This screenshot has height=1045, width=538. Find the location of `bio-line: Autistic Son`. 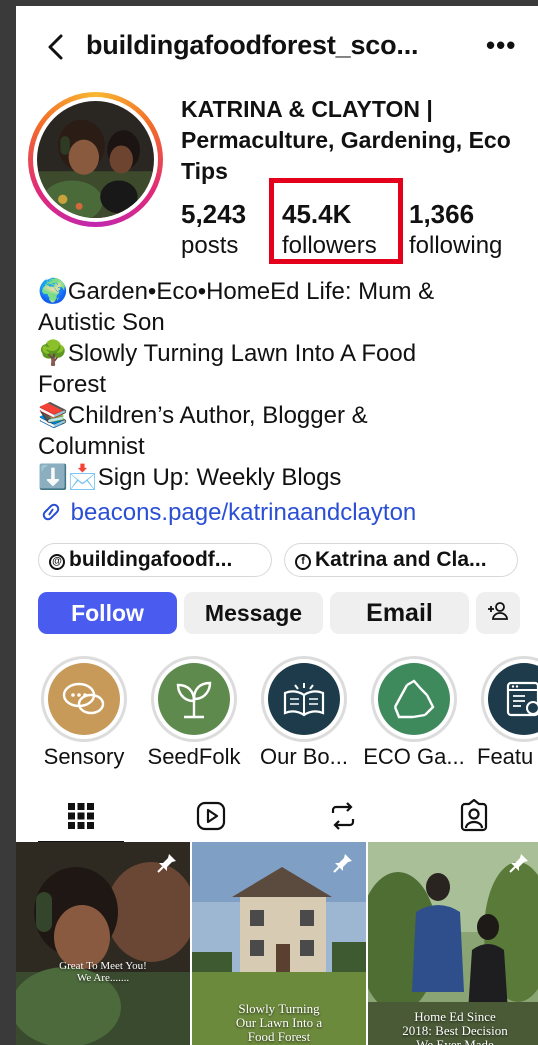

bio-line: Autistic Son is located at coordinates (101, 322).